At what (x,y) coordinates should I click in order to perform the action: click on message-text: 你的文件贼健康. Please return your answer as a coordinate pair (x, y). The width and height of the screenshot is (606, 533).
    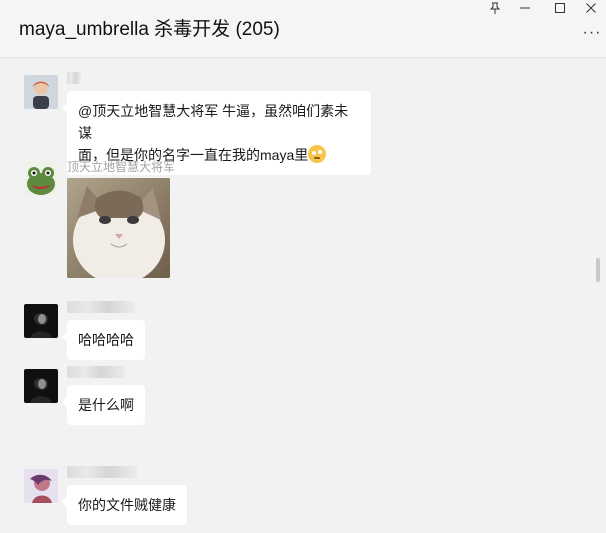
    Looking at the image, I should click on (127, 505).